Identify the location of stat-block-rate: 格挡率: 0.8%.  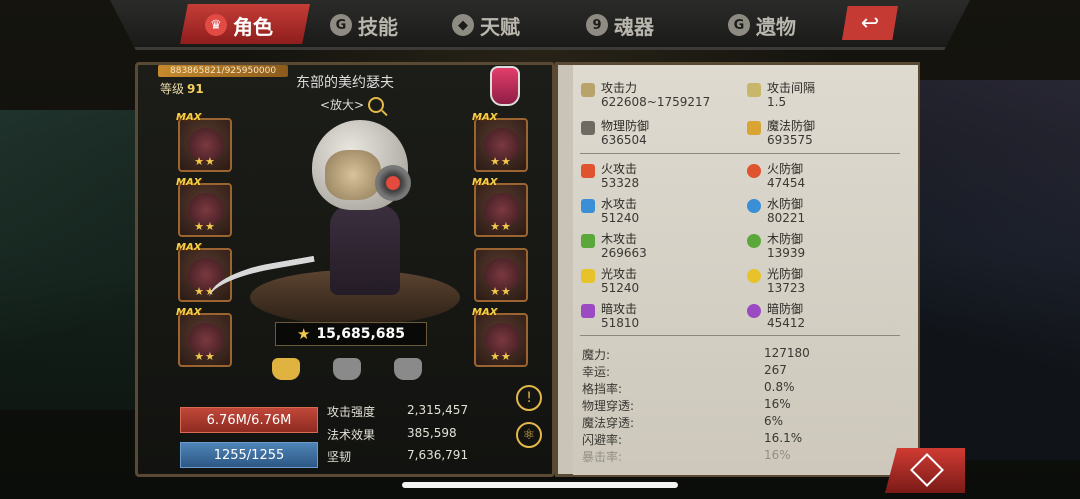
(732, 388).